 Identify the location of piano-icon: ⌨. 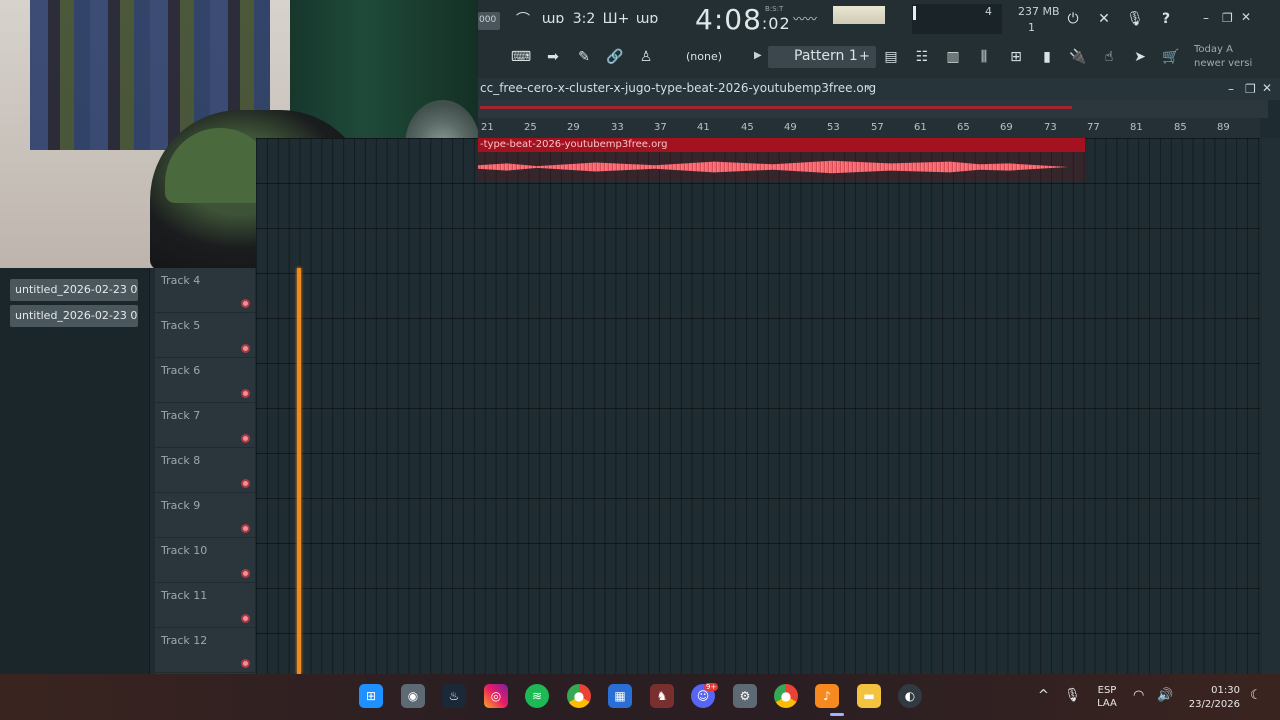
(521, 57).